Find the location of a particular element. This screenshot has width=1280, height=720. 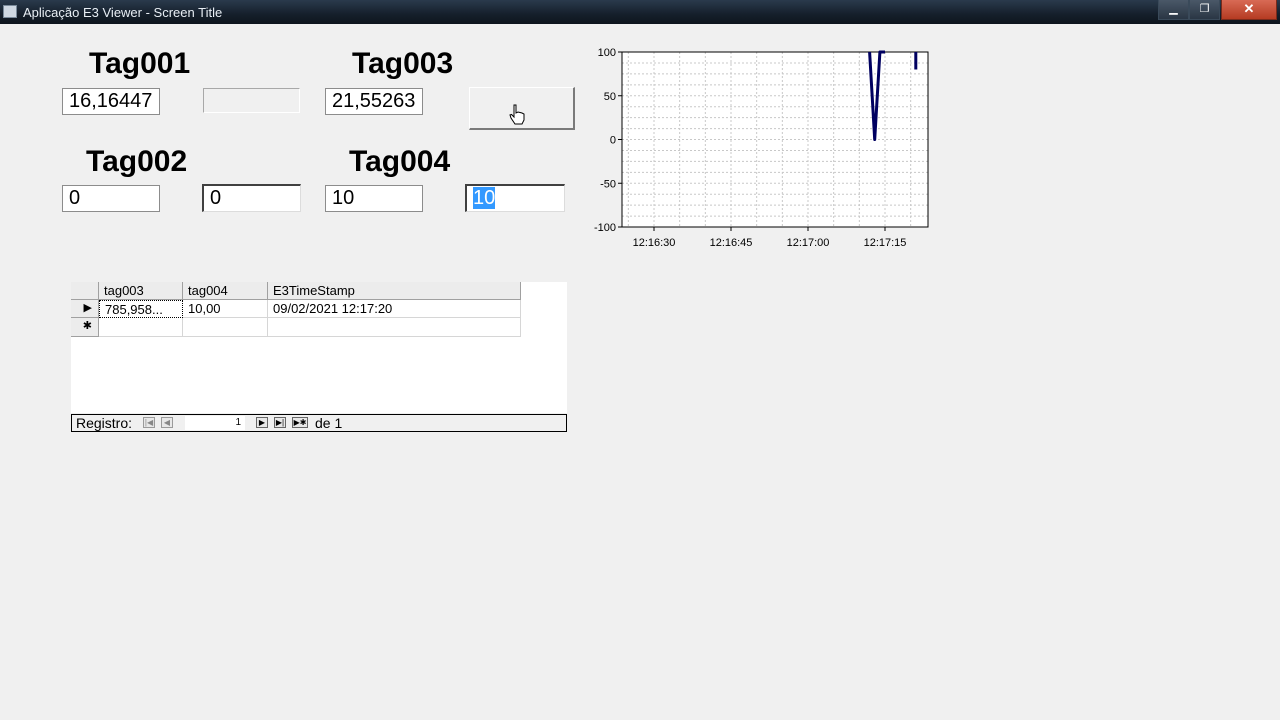

tag004-label: Tag004 is located at coordinates (400, 161).